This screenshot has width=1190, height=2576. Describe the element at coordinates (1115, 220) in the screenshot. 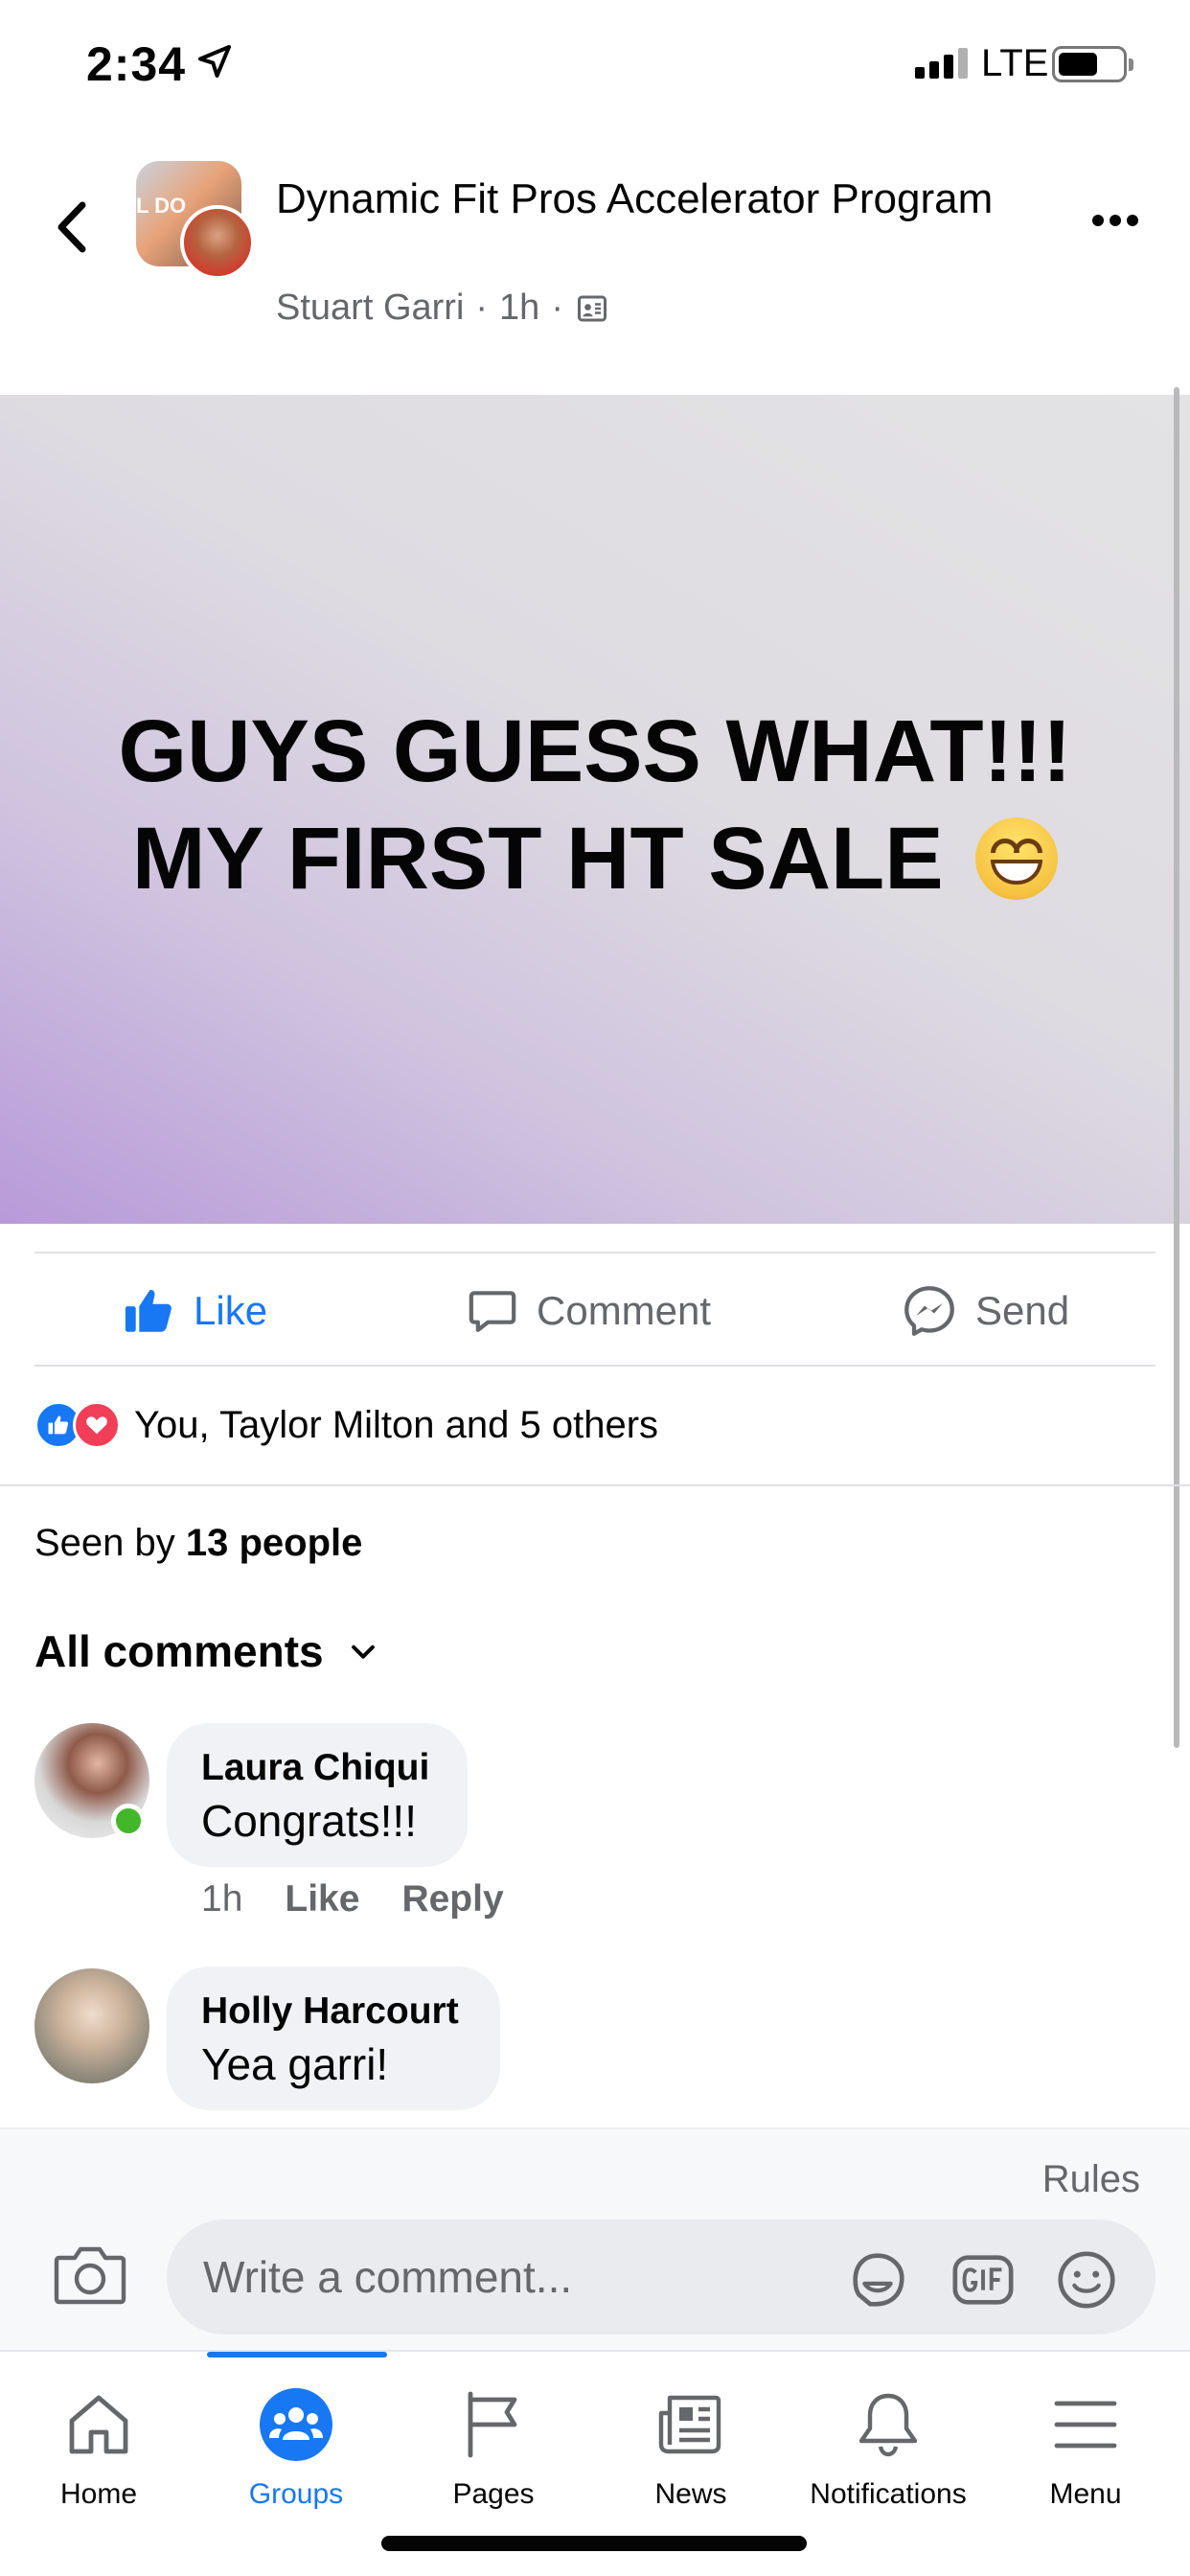

I see `more-options-button` at that location.